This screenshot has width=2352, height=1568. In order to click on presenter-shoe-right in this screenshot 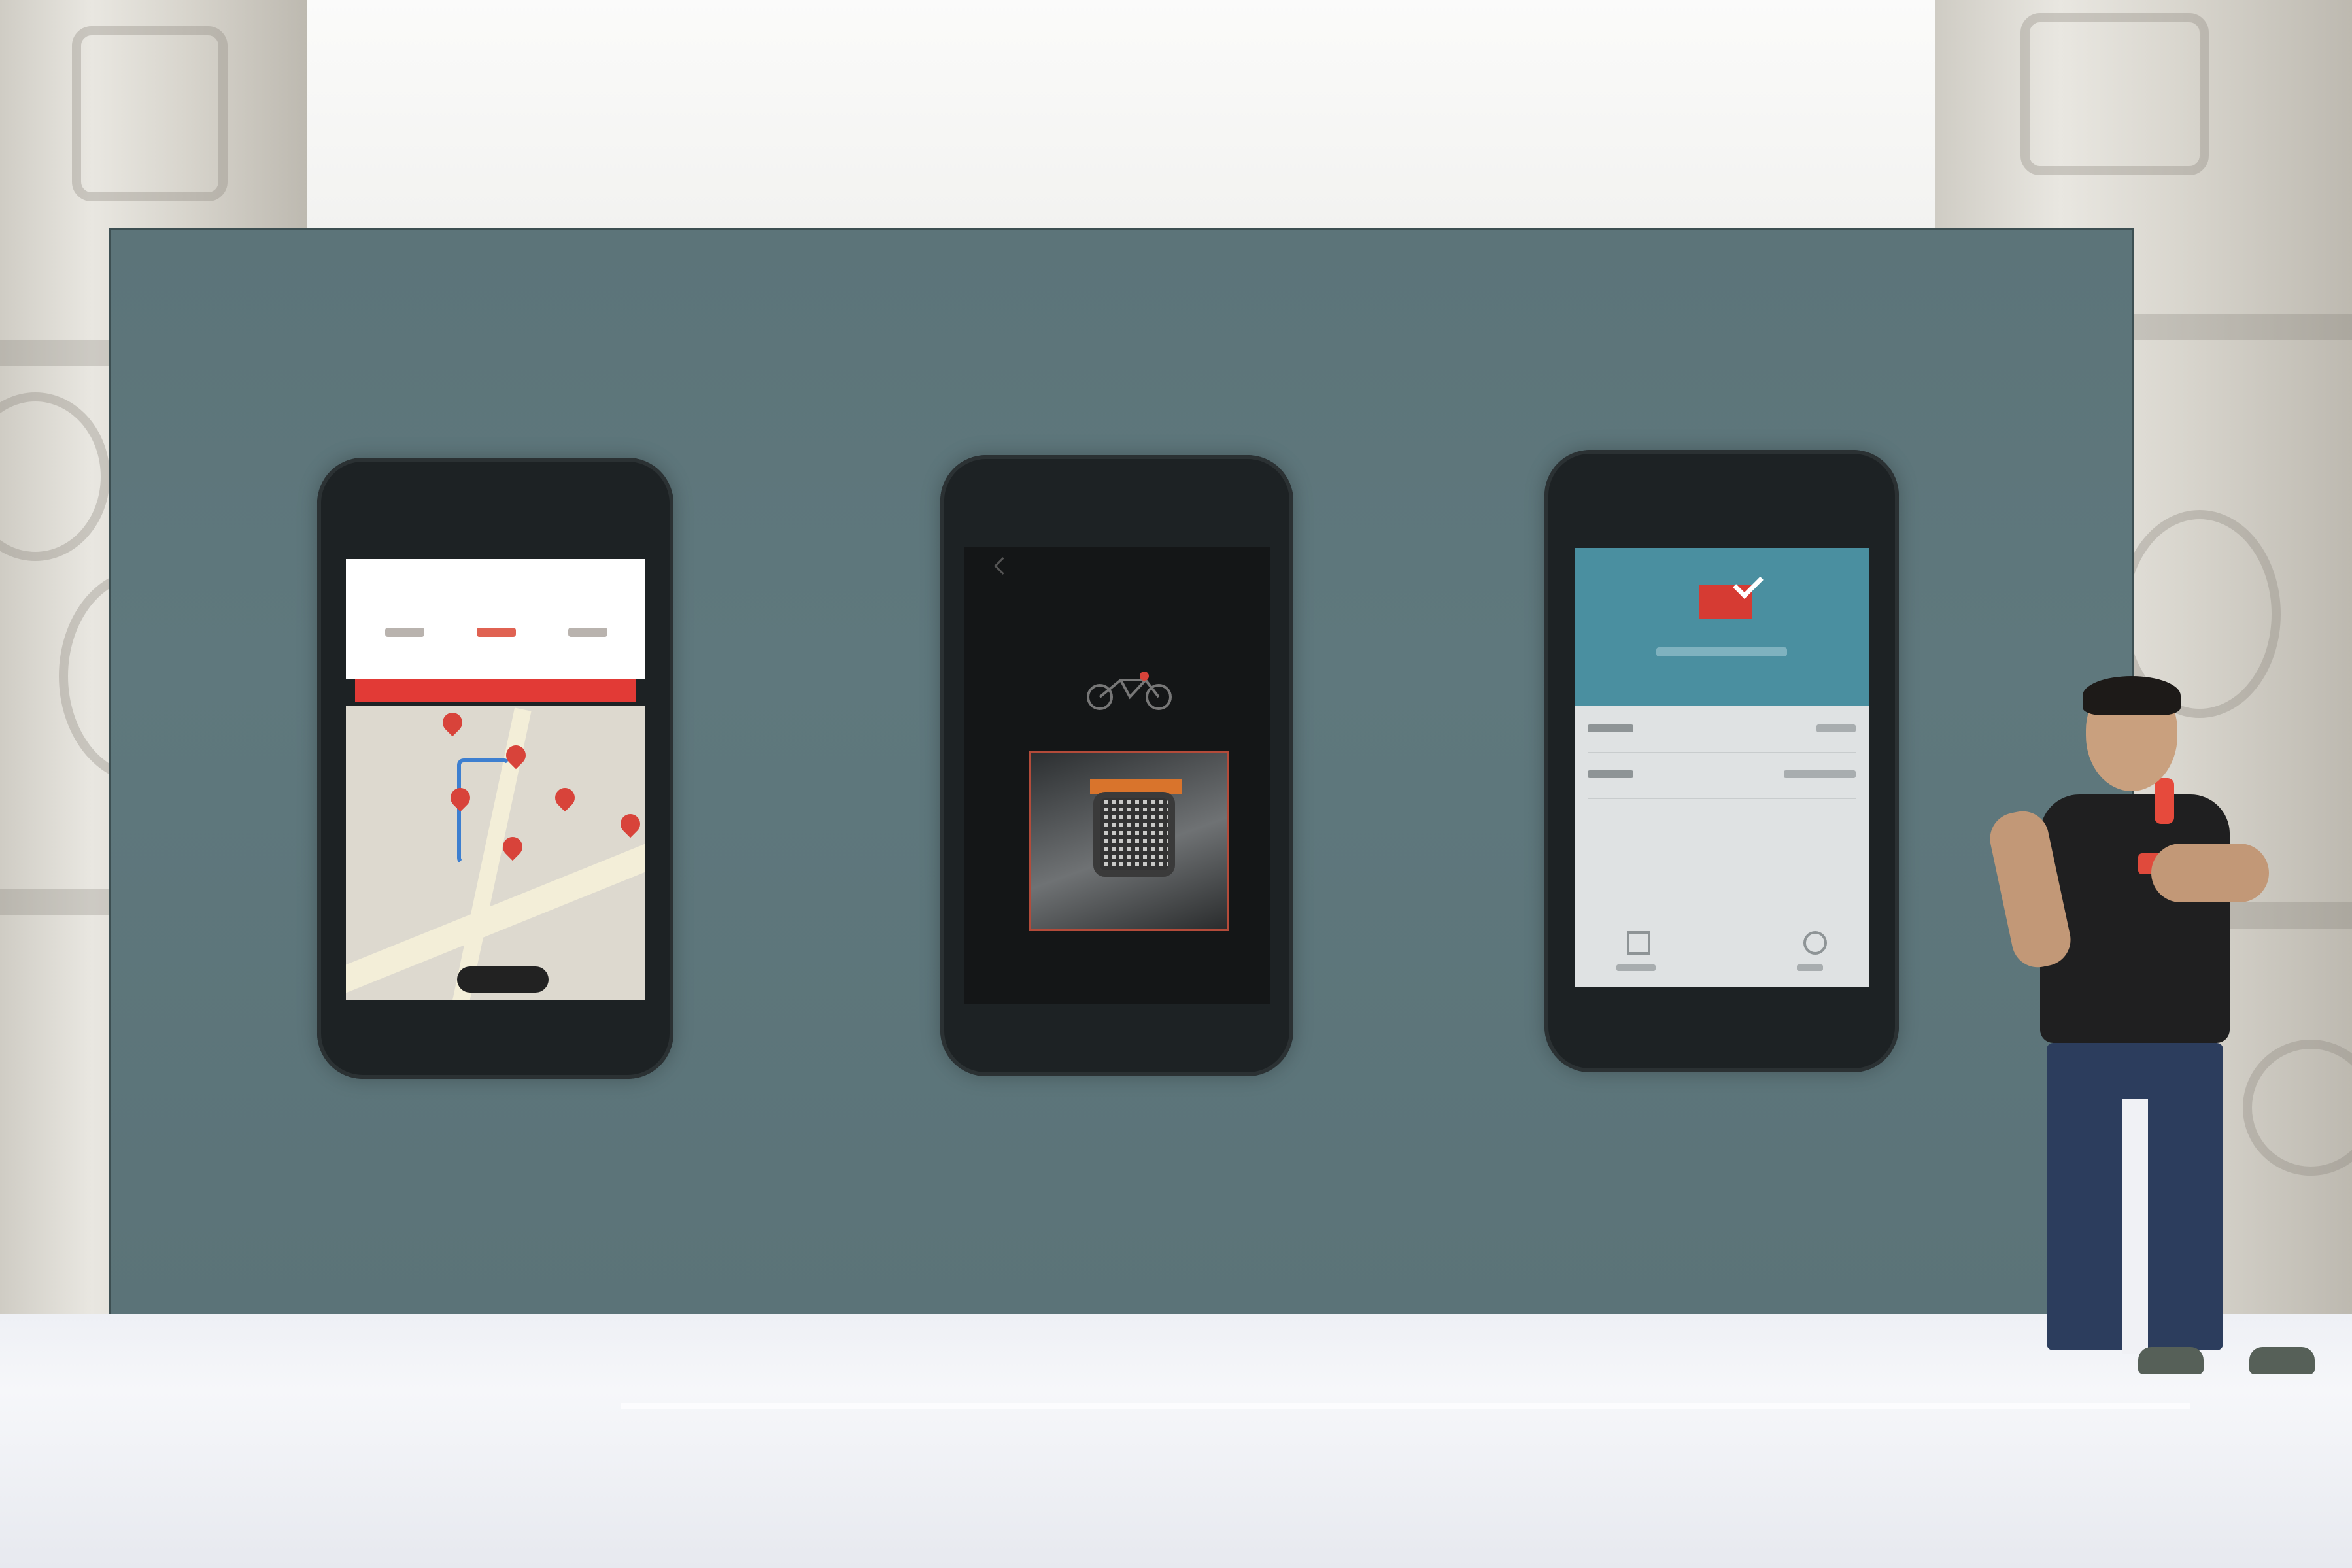, I will do `click(2282, 1360)`.